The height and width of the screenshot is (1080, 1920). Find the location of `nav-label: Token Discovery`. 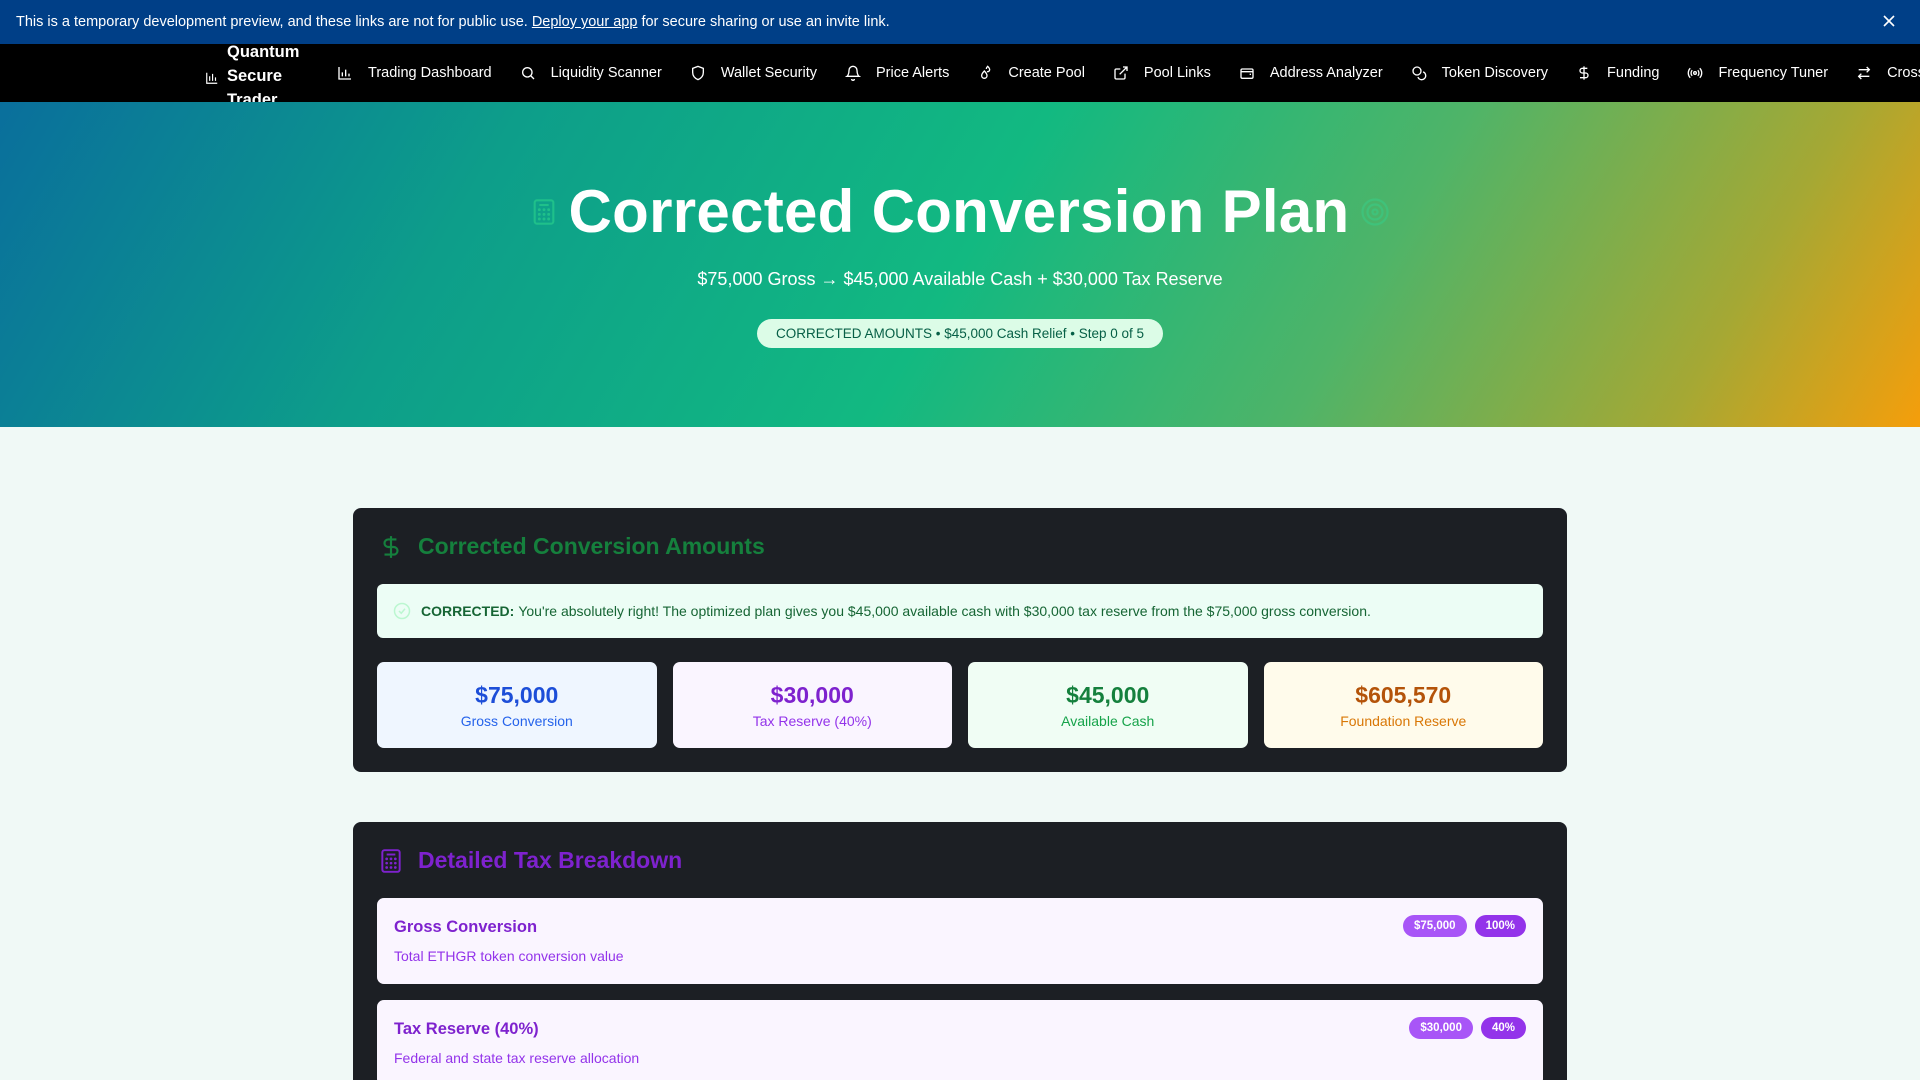

nav-label: Token Discovery is located at coordinates (1495, 73).